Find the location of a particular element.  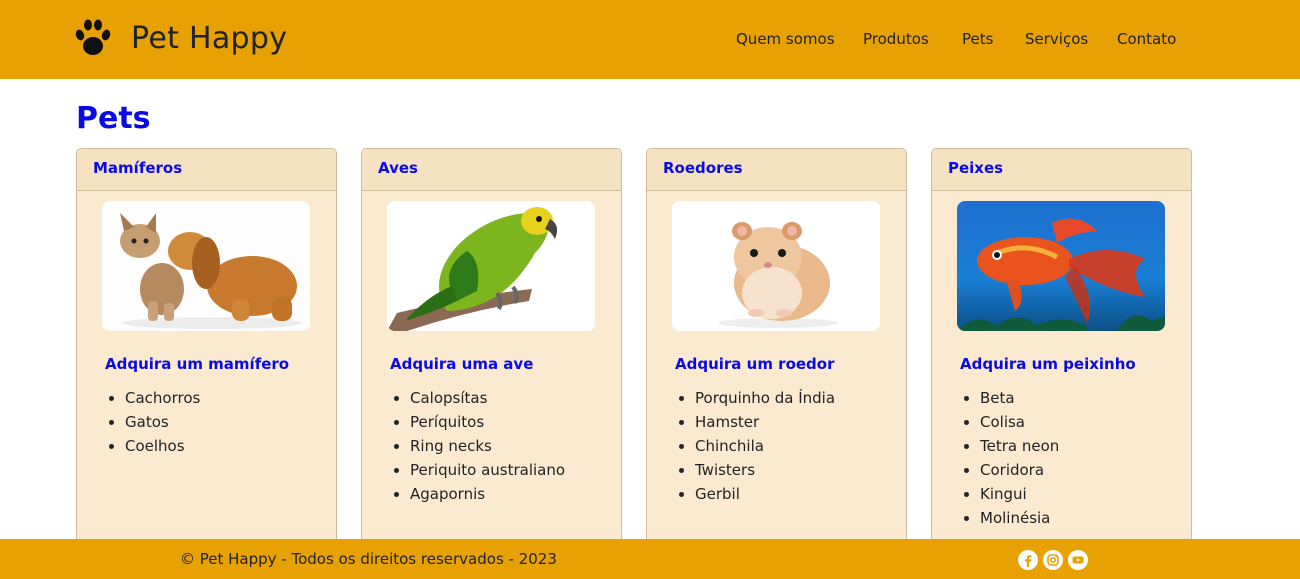

list-item: Gatos is located at coordinates (162, 422).